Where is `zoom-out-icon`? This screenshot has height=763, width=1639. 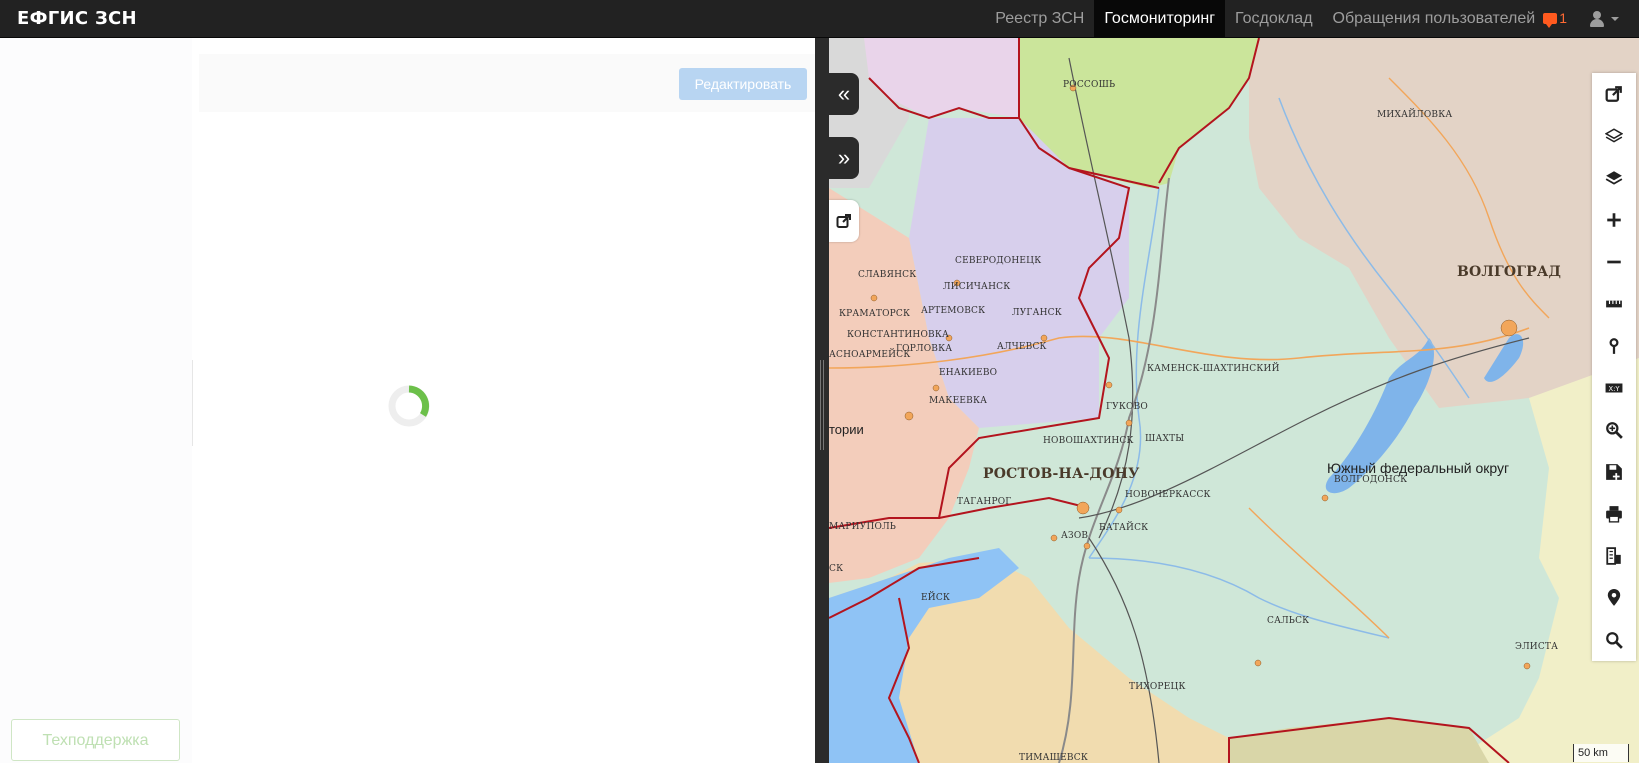 zoom-out-icon is located at coordinates (1614, 262).